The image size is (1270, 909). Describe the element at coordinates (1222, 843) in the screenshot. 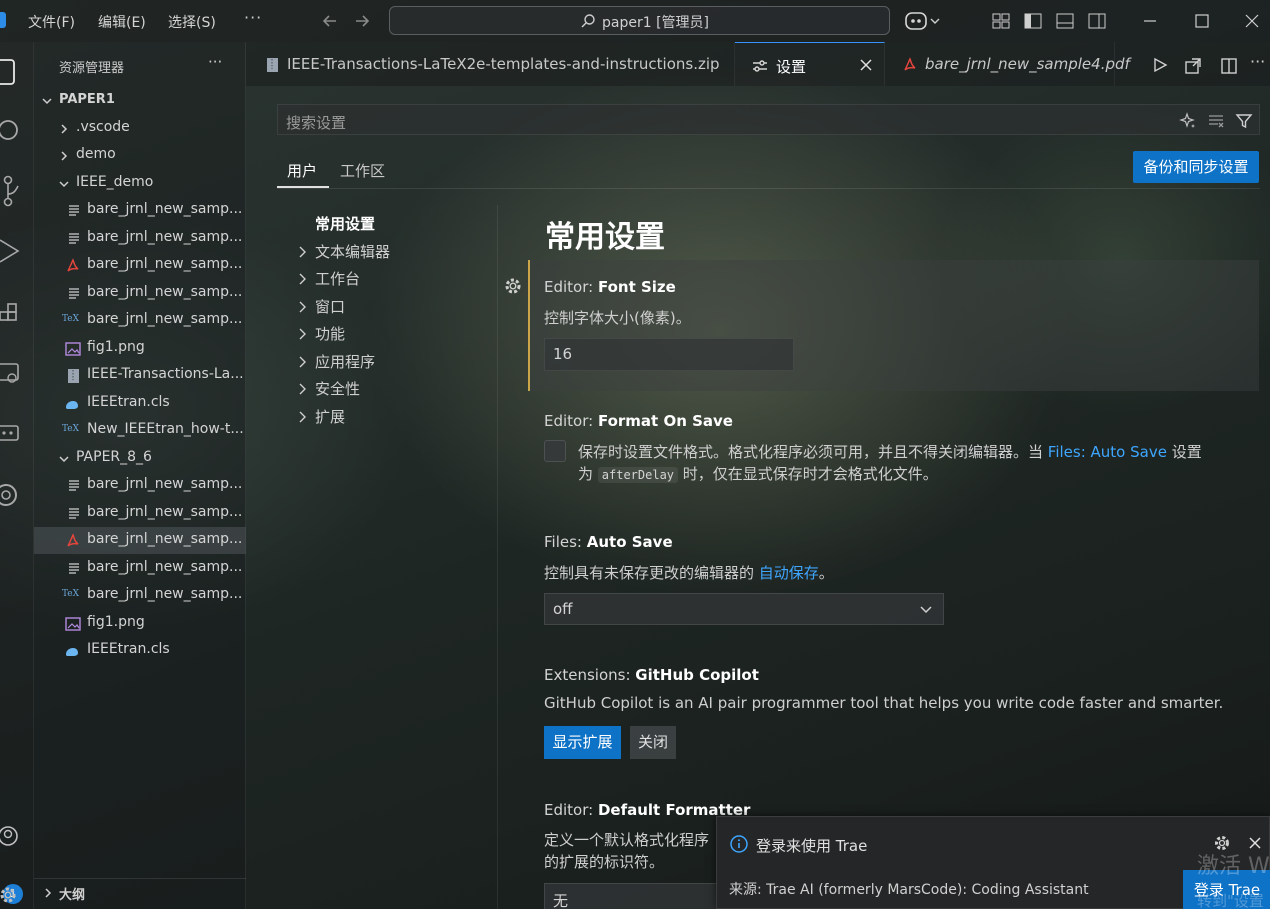

I see `notification-settings-icon` at that location.